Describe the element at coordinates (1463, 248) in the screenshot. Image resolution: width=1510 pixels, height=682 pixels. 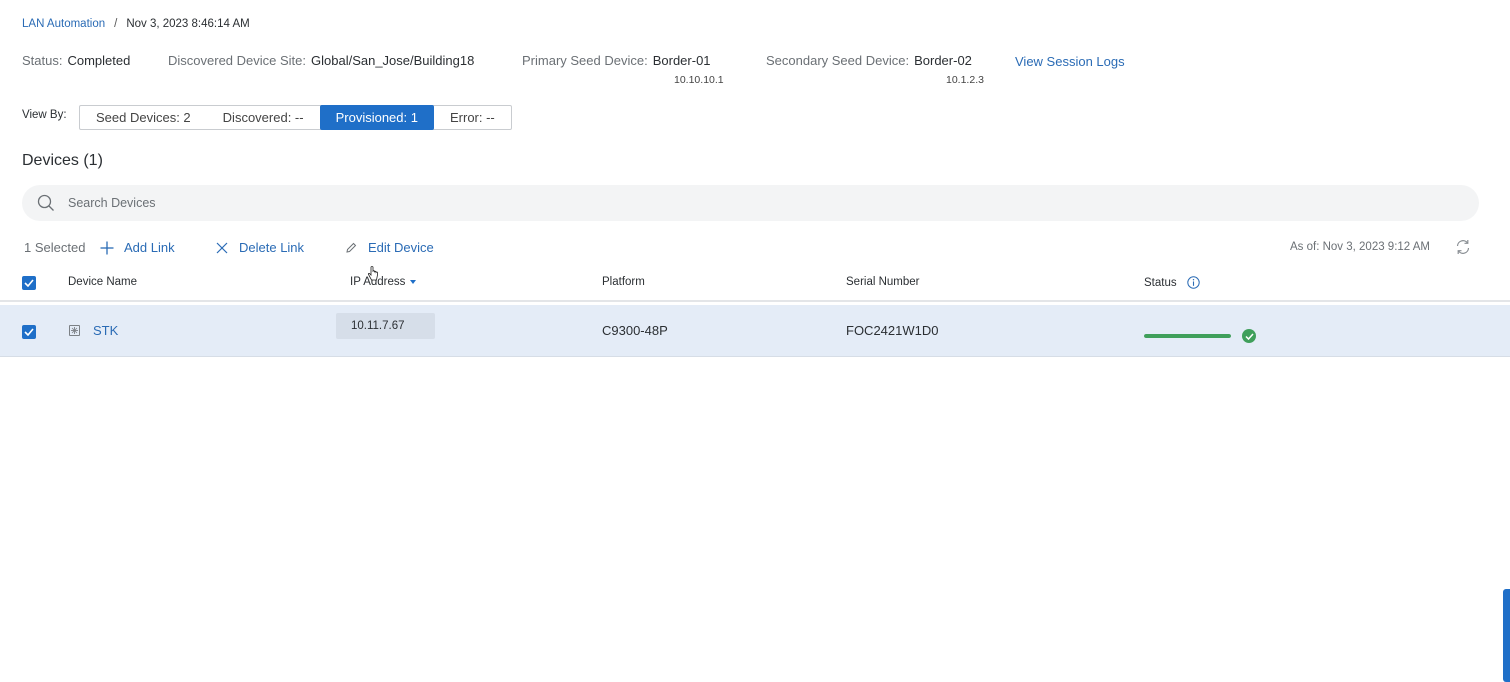
I see `refresh-icon` at that location.